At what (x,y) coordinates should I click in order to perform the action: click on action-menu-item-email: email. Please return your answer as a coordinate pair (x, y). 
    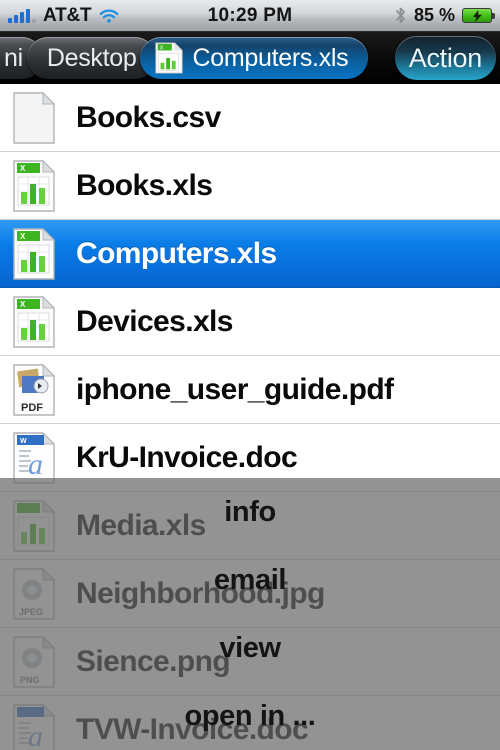
    Looking at the image, I should click on (250, 580).